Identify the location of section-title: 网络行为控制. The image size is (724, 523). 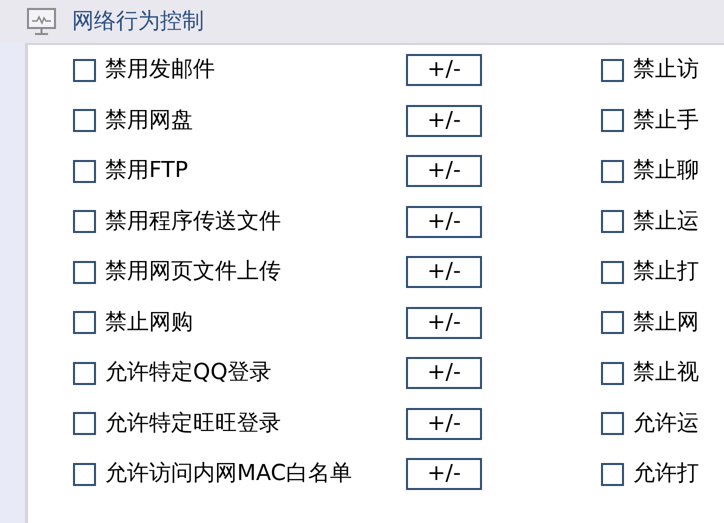
(138, 22).